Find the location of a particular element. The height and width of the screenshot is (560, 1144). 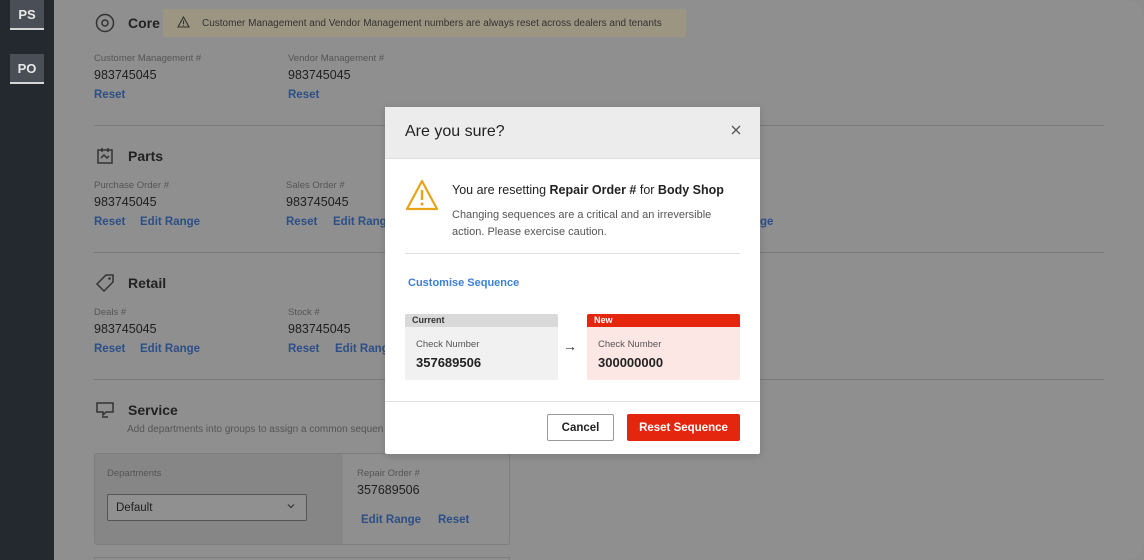

customise-sequence-link: Customise Sequence is located at coordinates (463, 283).